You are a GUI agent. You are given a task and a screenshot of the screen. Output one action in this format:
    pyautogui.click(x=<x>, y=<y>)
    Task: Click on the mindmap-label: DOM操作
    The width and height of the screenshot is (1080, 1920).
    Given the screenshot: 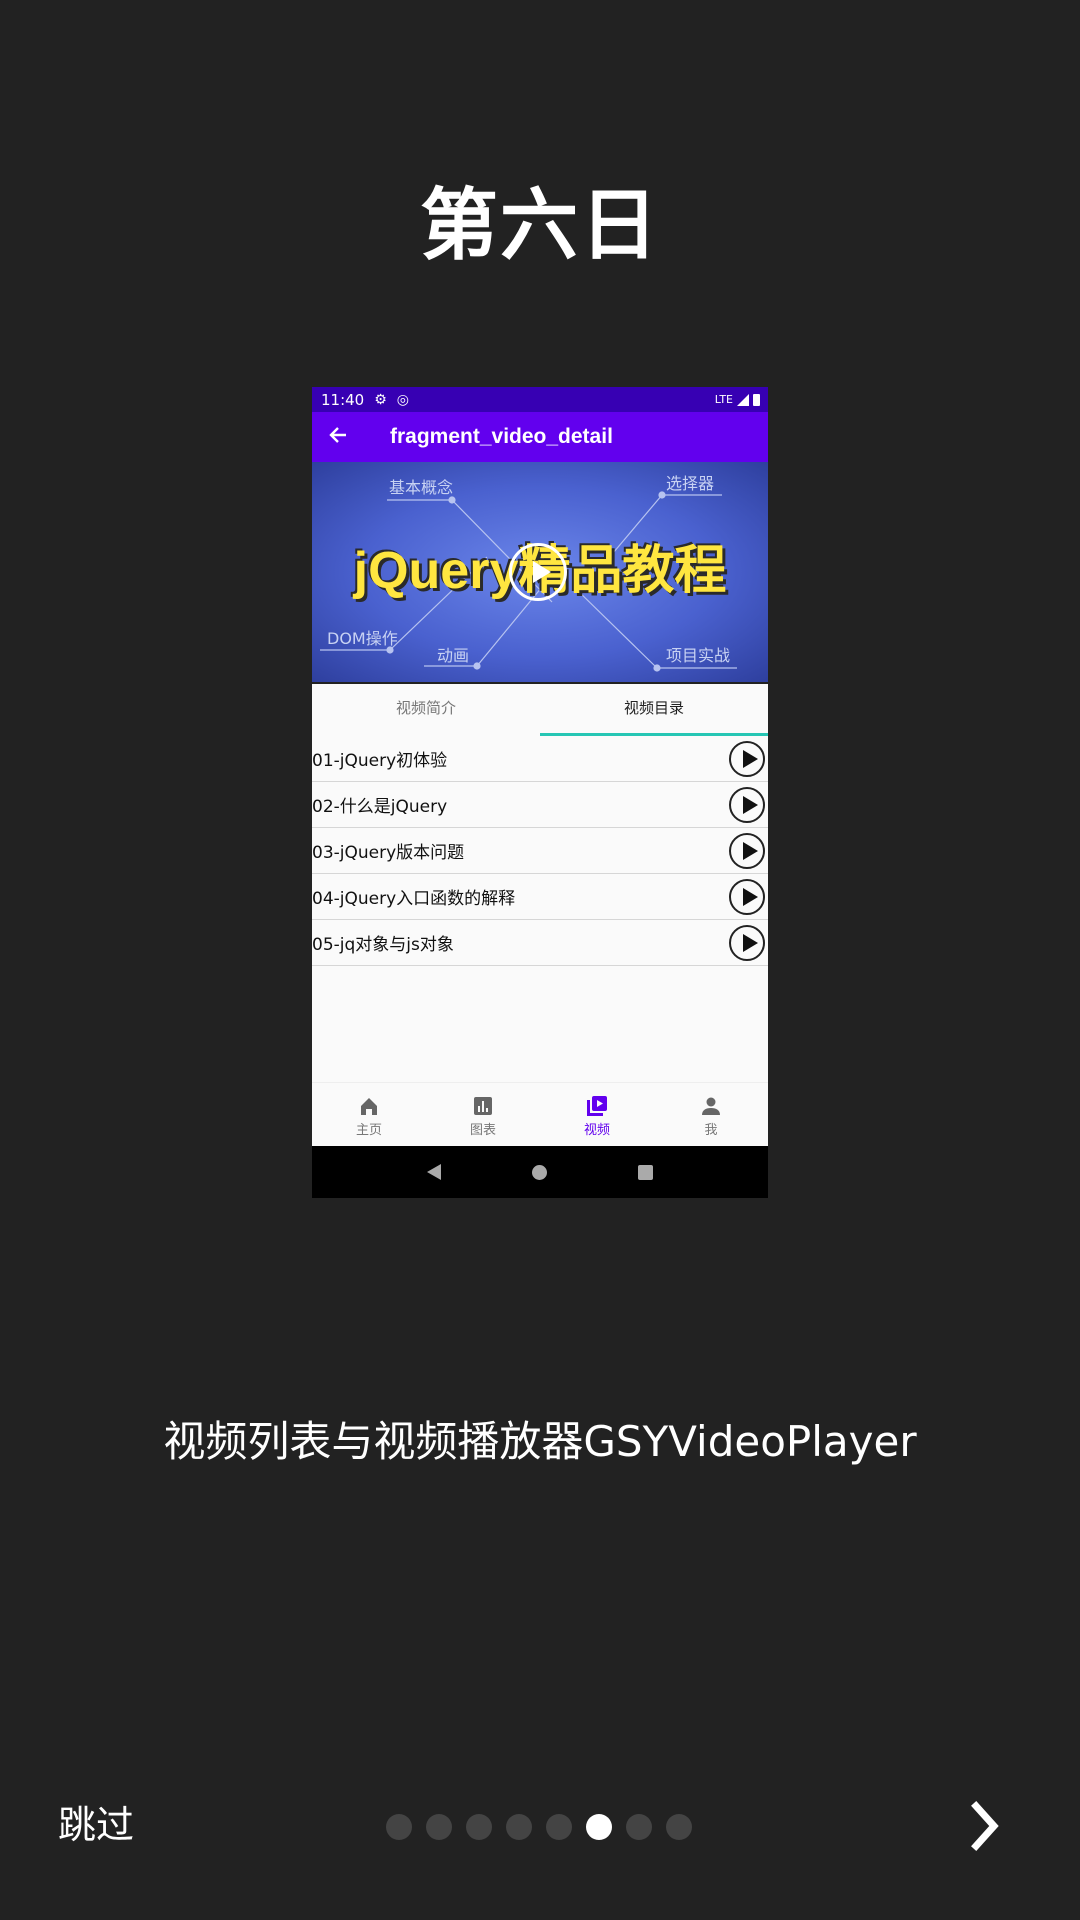 What is the action you would take?
    pyautogui.click(x=362, y=638)
    